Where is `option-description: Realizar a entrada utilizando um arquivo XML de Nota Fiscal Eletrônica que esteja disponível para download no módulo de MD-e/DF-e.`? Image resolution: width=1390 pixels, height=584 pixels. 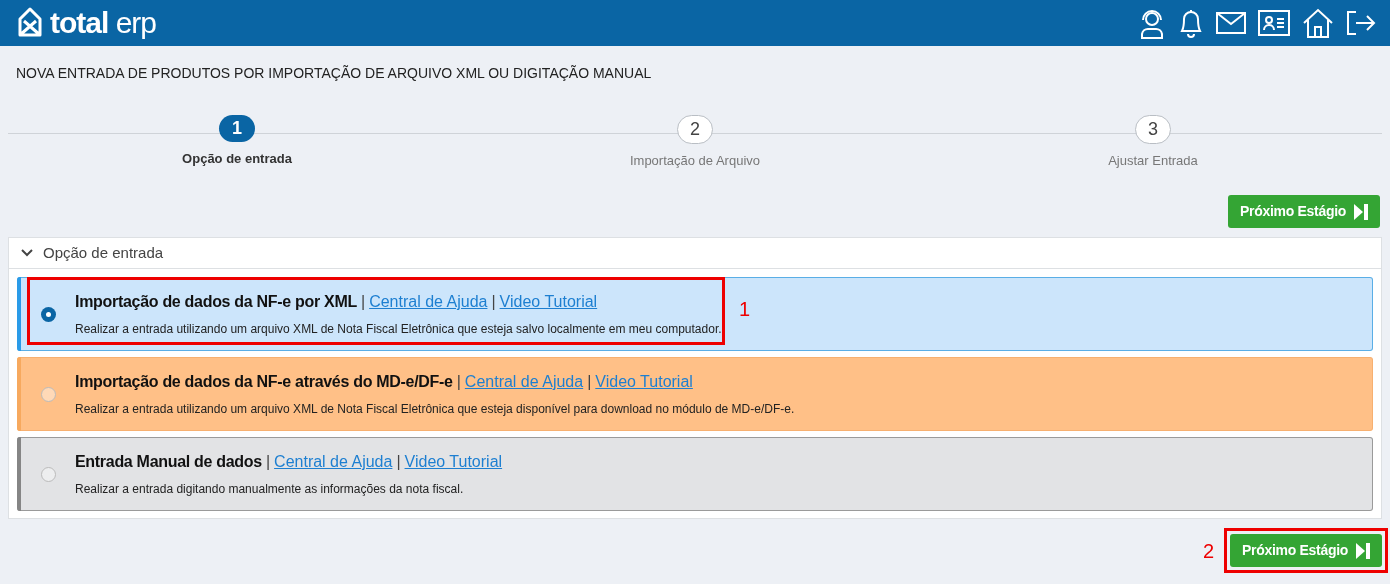 option-description: Realizar a entrada utilizando um arquivo XML de Nota Fiscal Eletrônica que esteja disponível para download no módulo de MD-e/DF-e. is located at coordinates (435, 409).